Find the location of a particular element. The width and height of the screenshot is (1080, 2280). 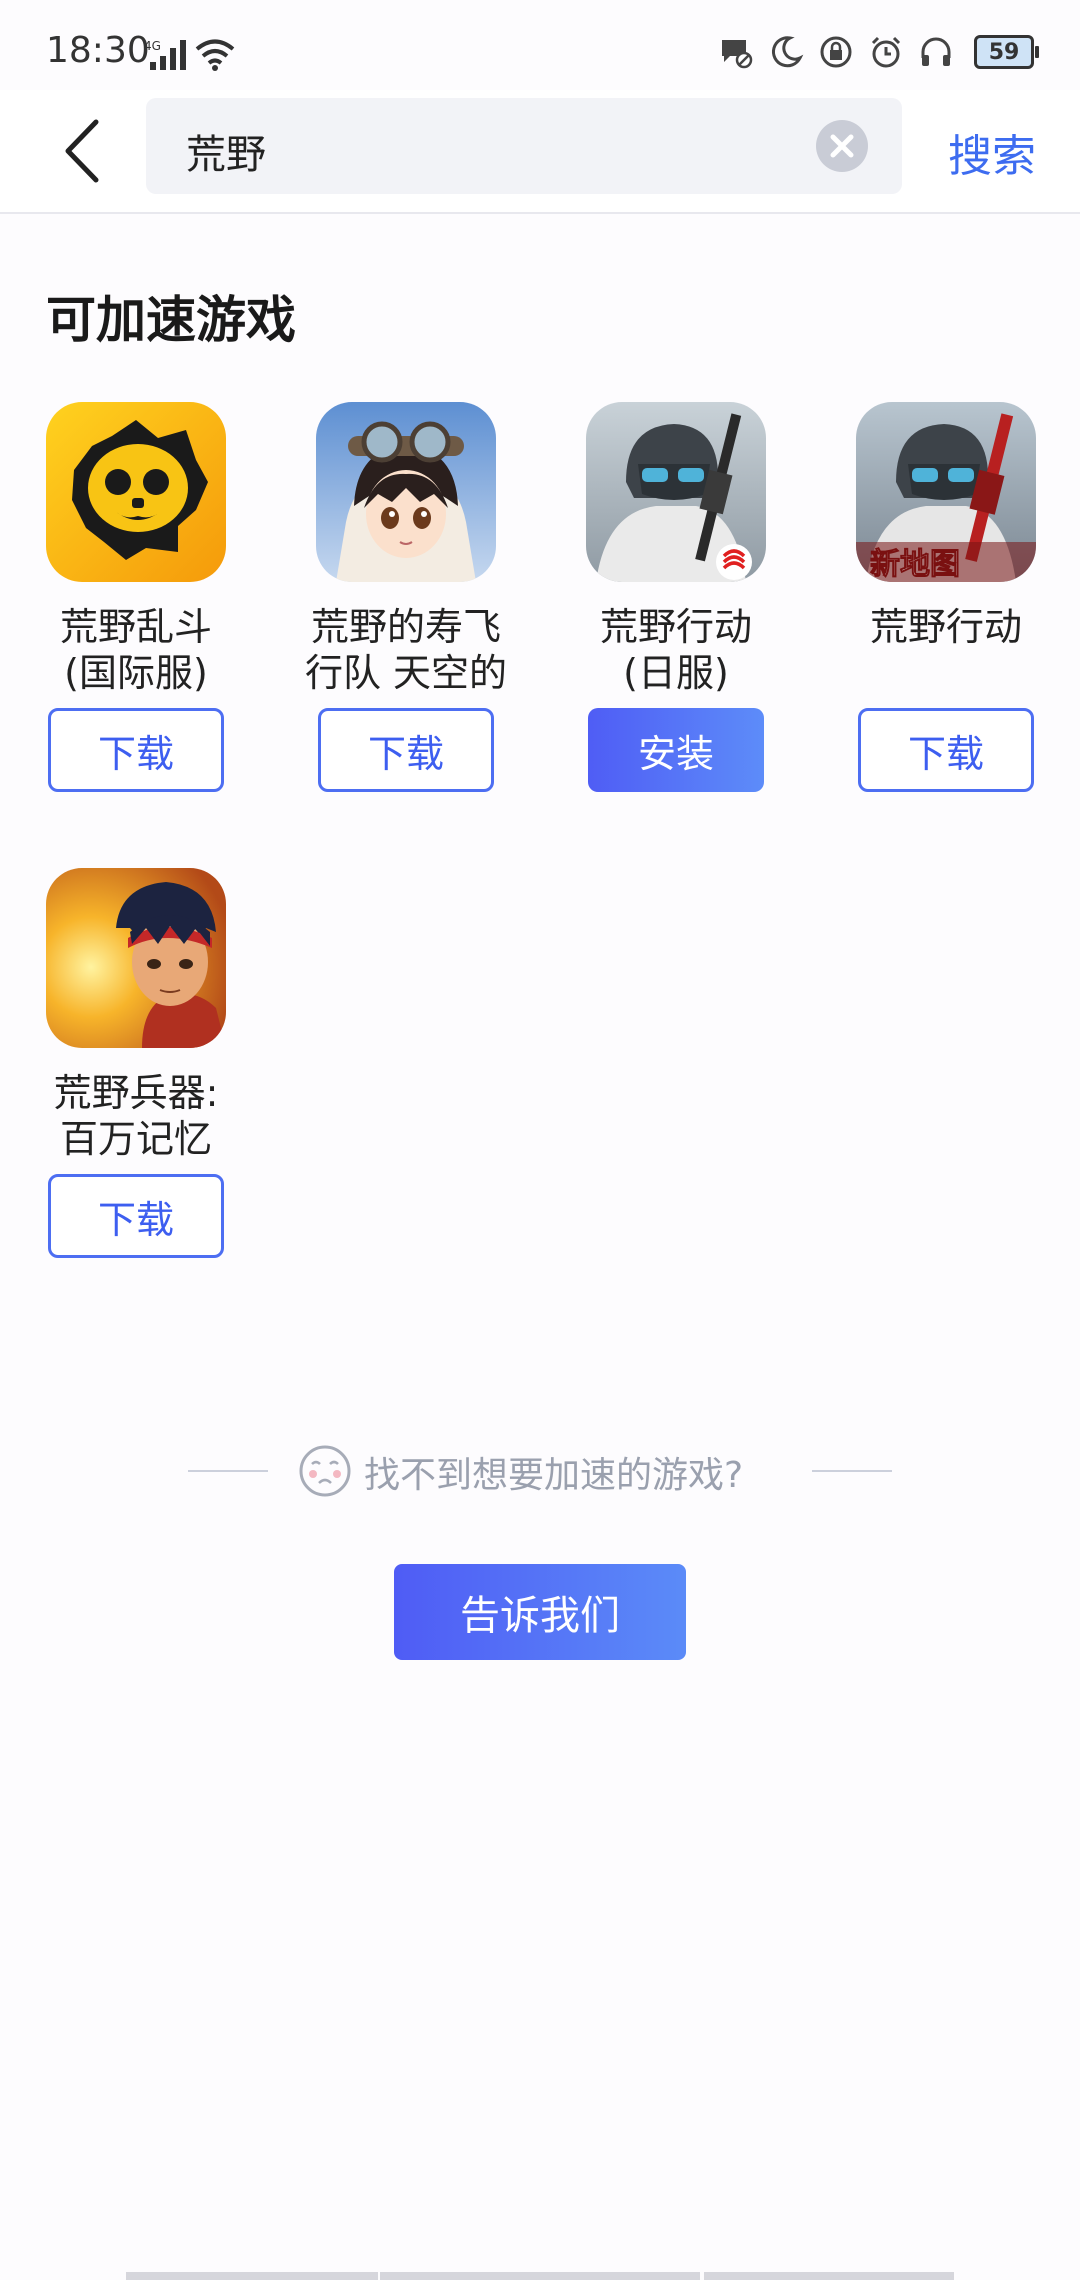

search-query-text: 荒野 is located at coordinates (226, 155).